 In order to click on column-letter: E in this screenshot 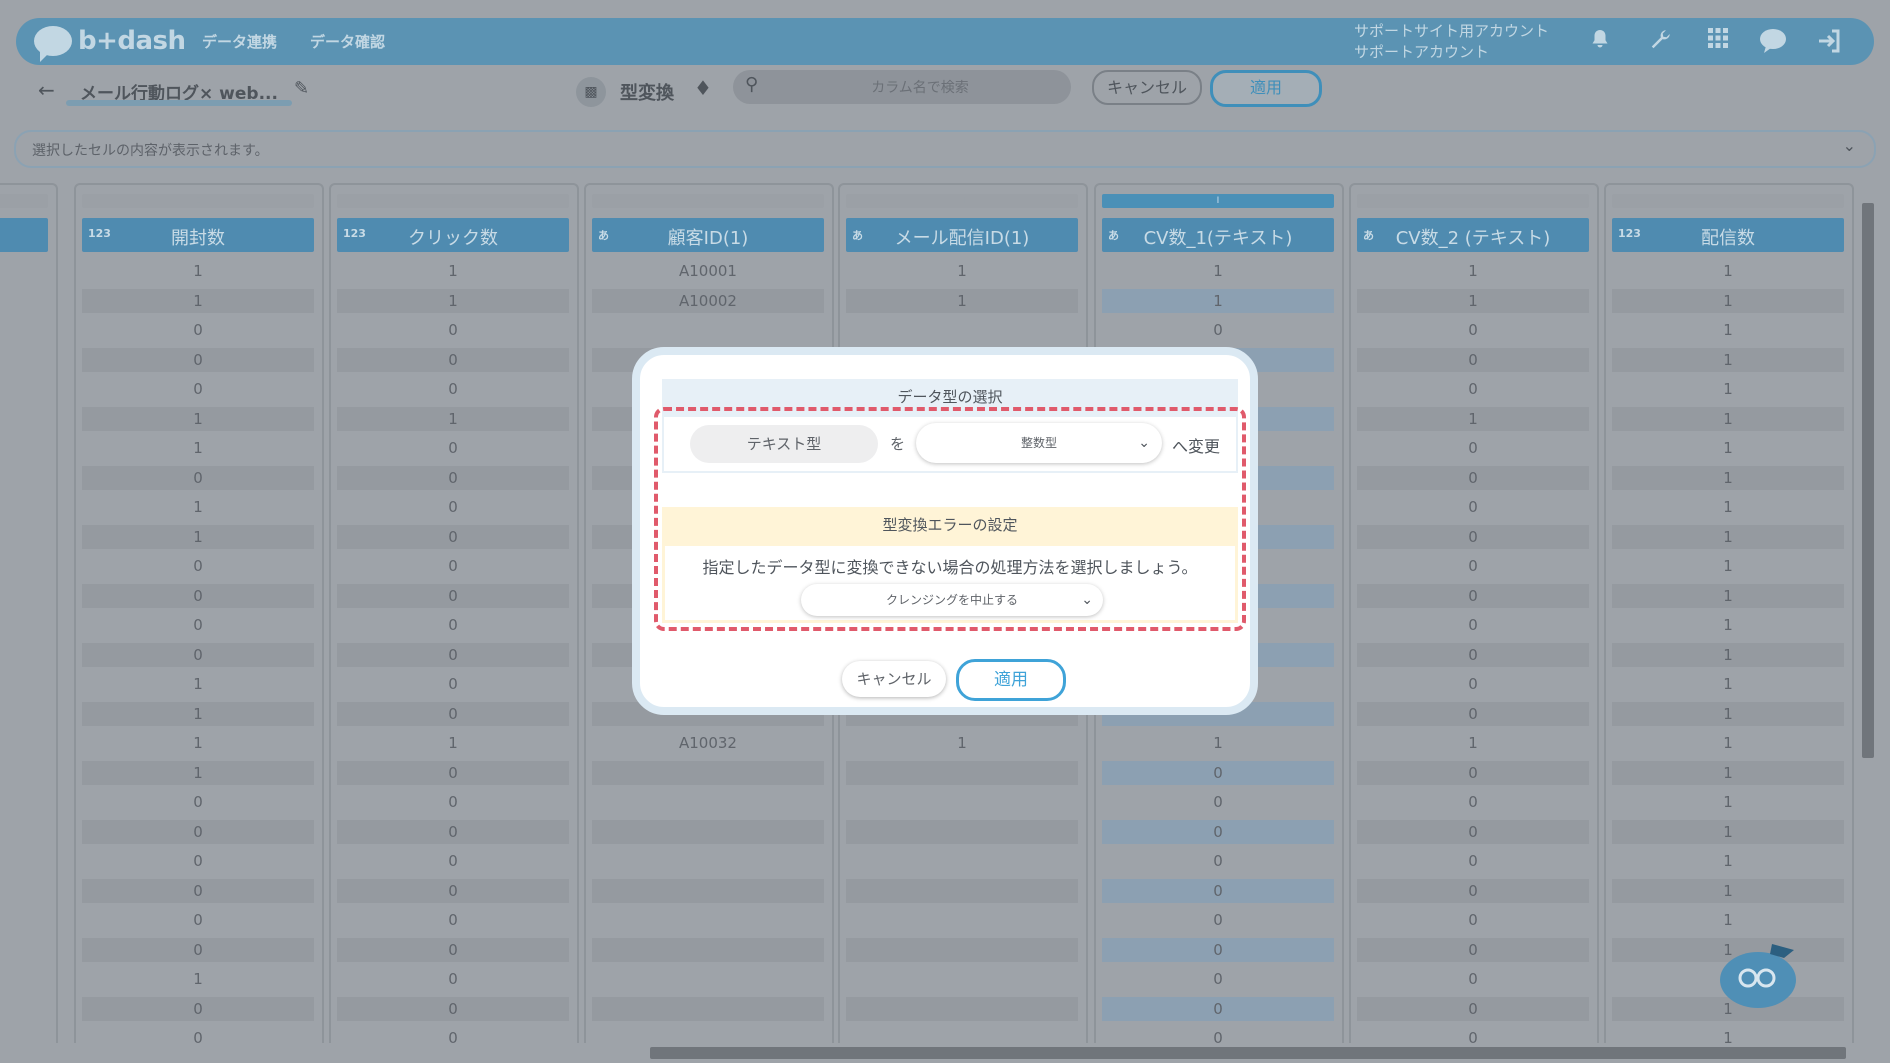, I will do `click(198, 201)`.